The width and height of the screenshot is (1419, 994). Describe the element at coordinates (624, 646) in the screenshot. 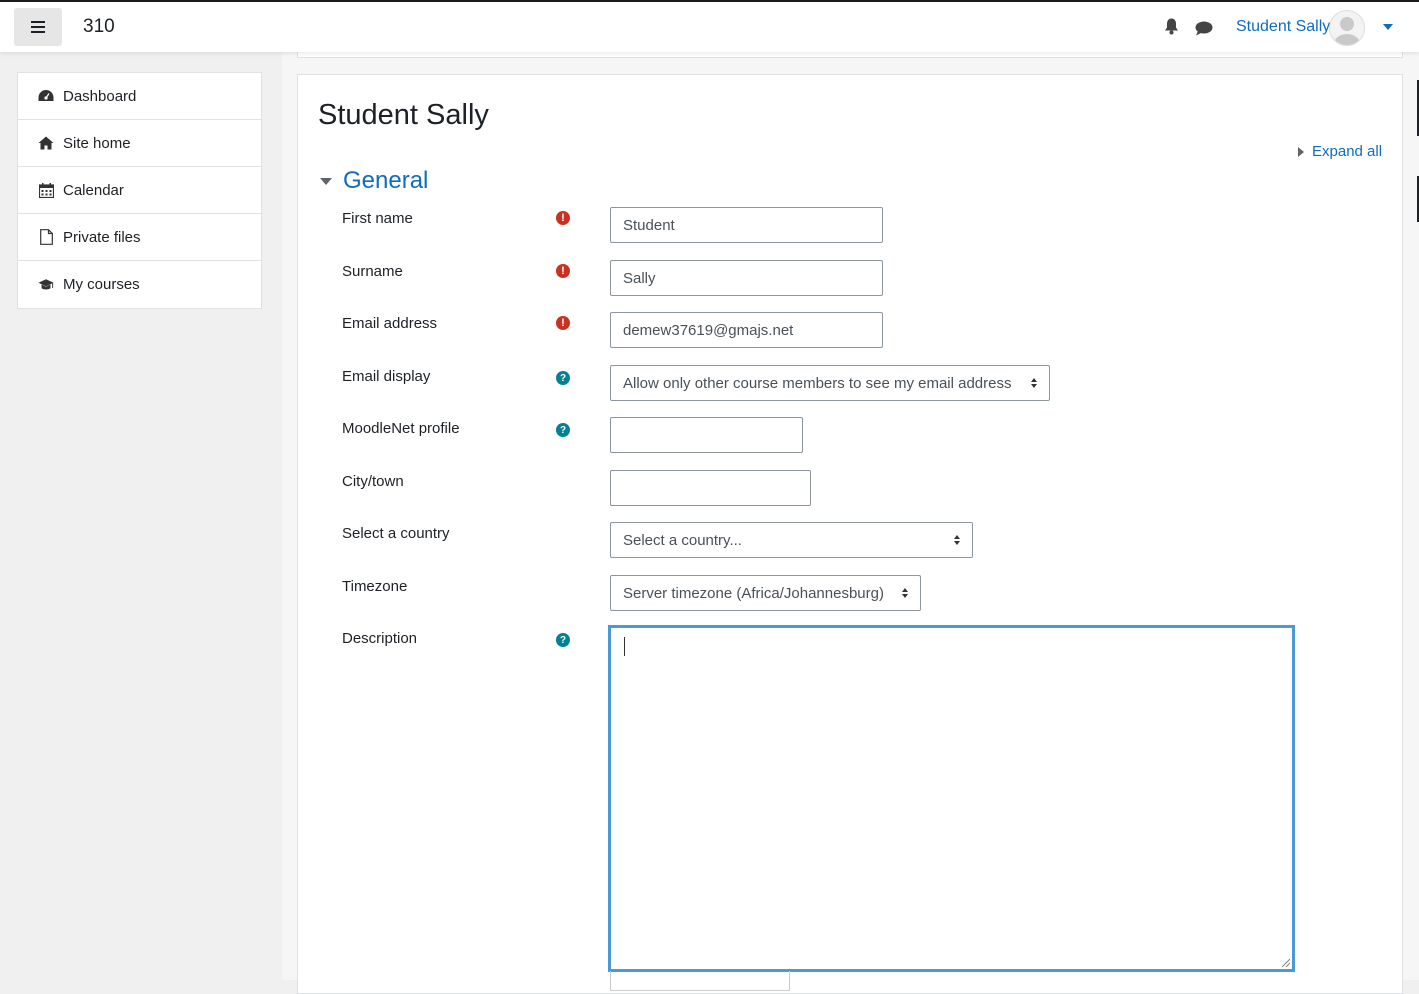

I see `text-cursor` at that location.